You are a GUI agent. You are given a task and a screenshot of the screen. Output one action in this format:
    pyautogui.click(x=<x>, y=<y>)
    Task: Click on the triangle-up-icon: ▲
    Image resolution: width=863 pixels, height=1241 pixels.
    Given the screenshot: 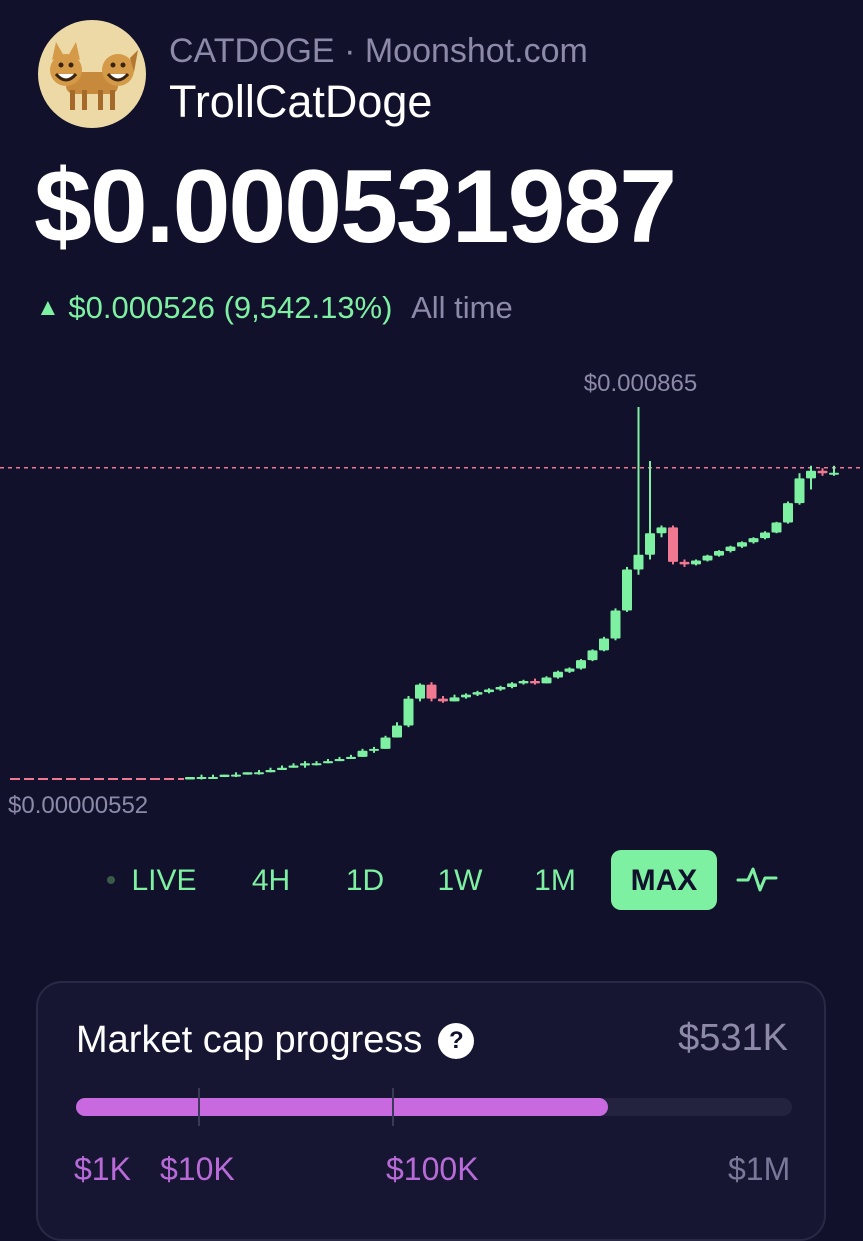 What is the action you would take?
    pyautogui.click(x=48, y=307)
    